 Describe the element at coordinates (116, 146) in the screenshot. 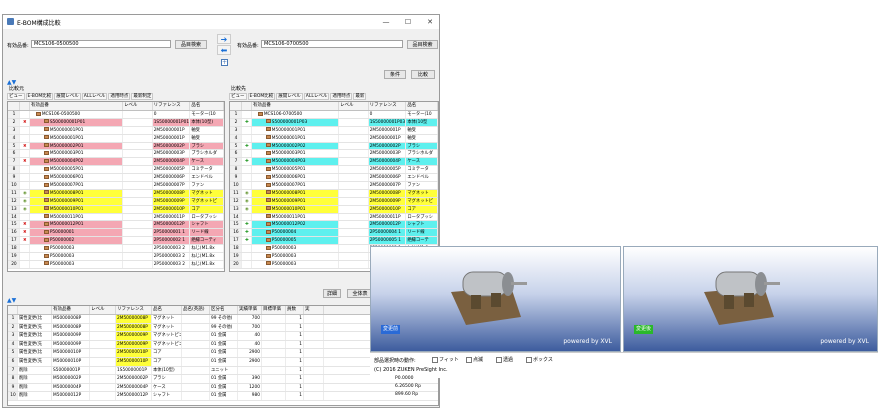

I see `table-row: 5 ✖ M50000002P01 2M50000002P ブラシ` at that location.